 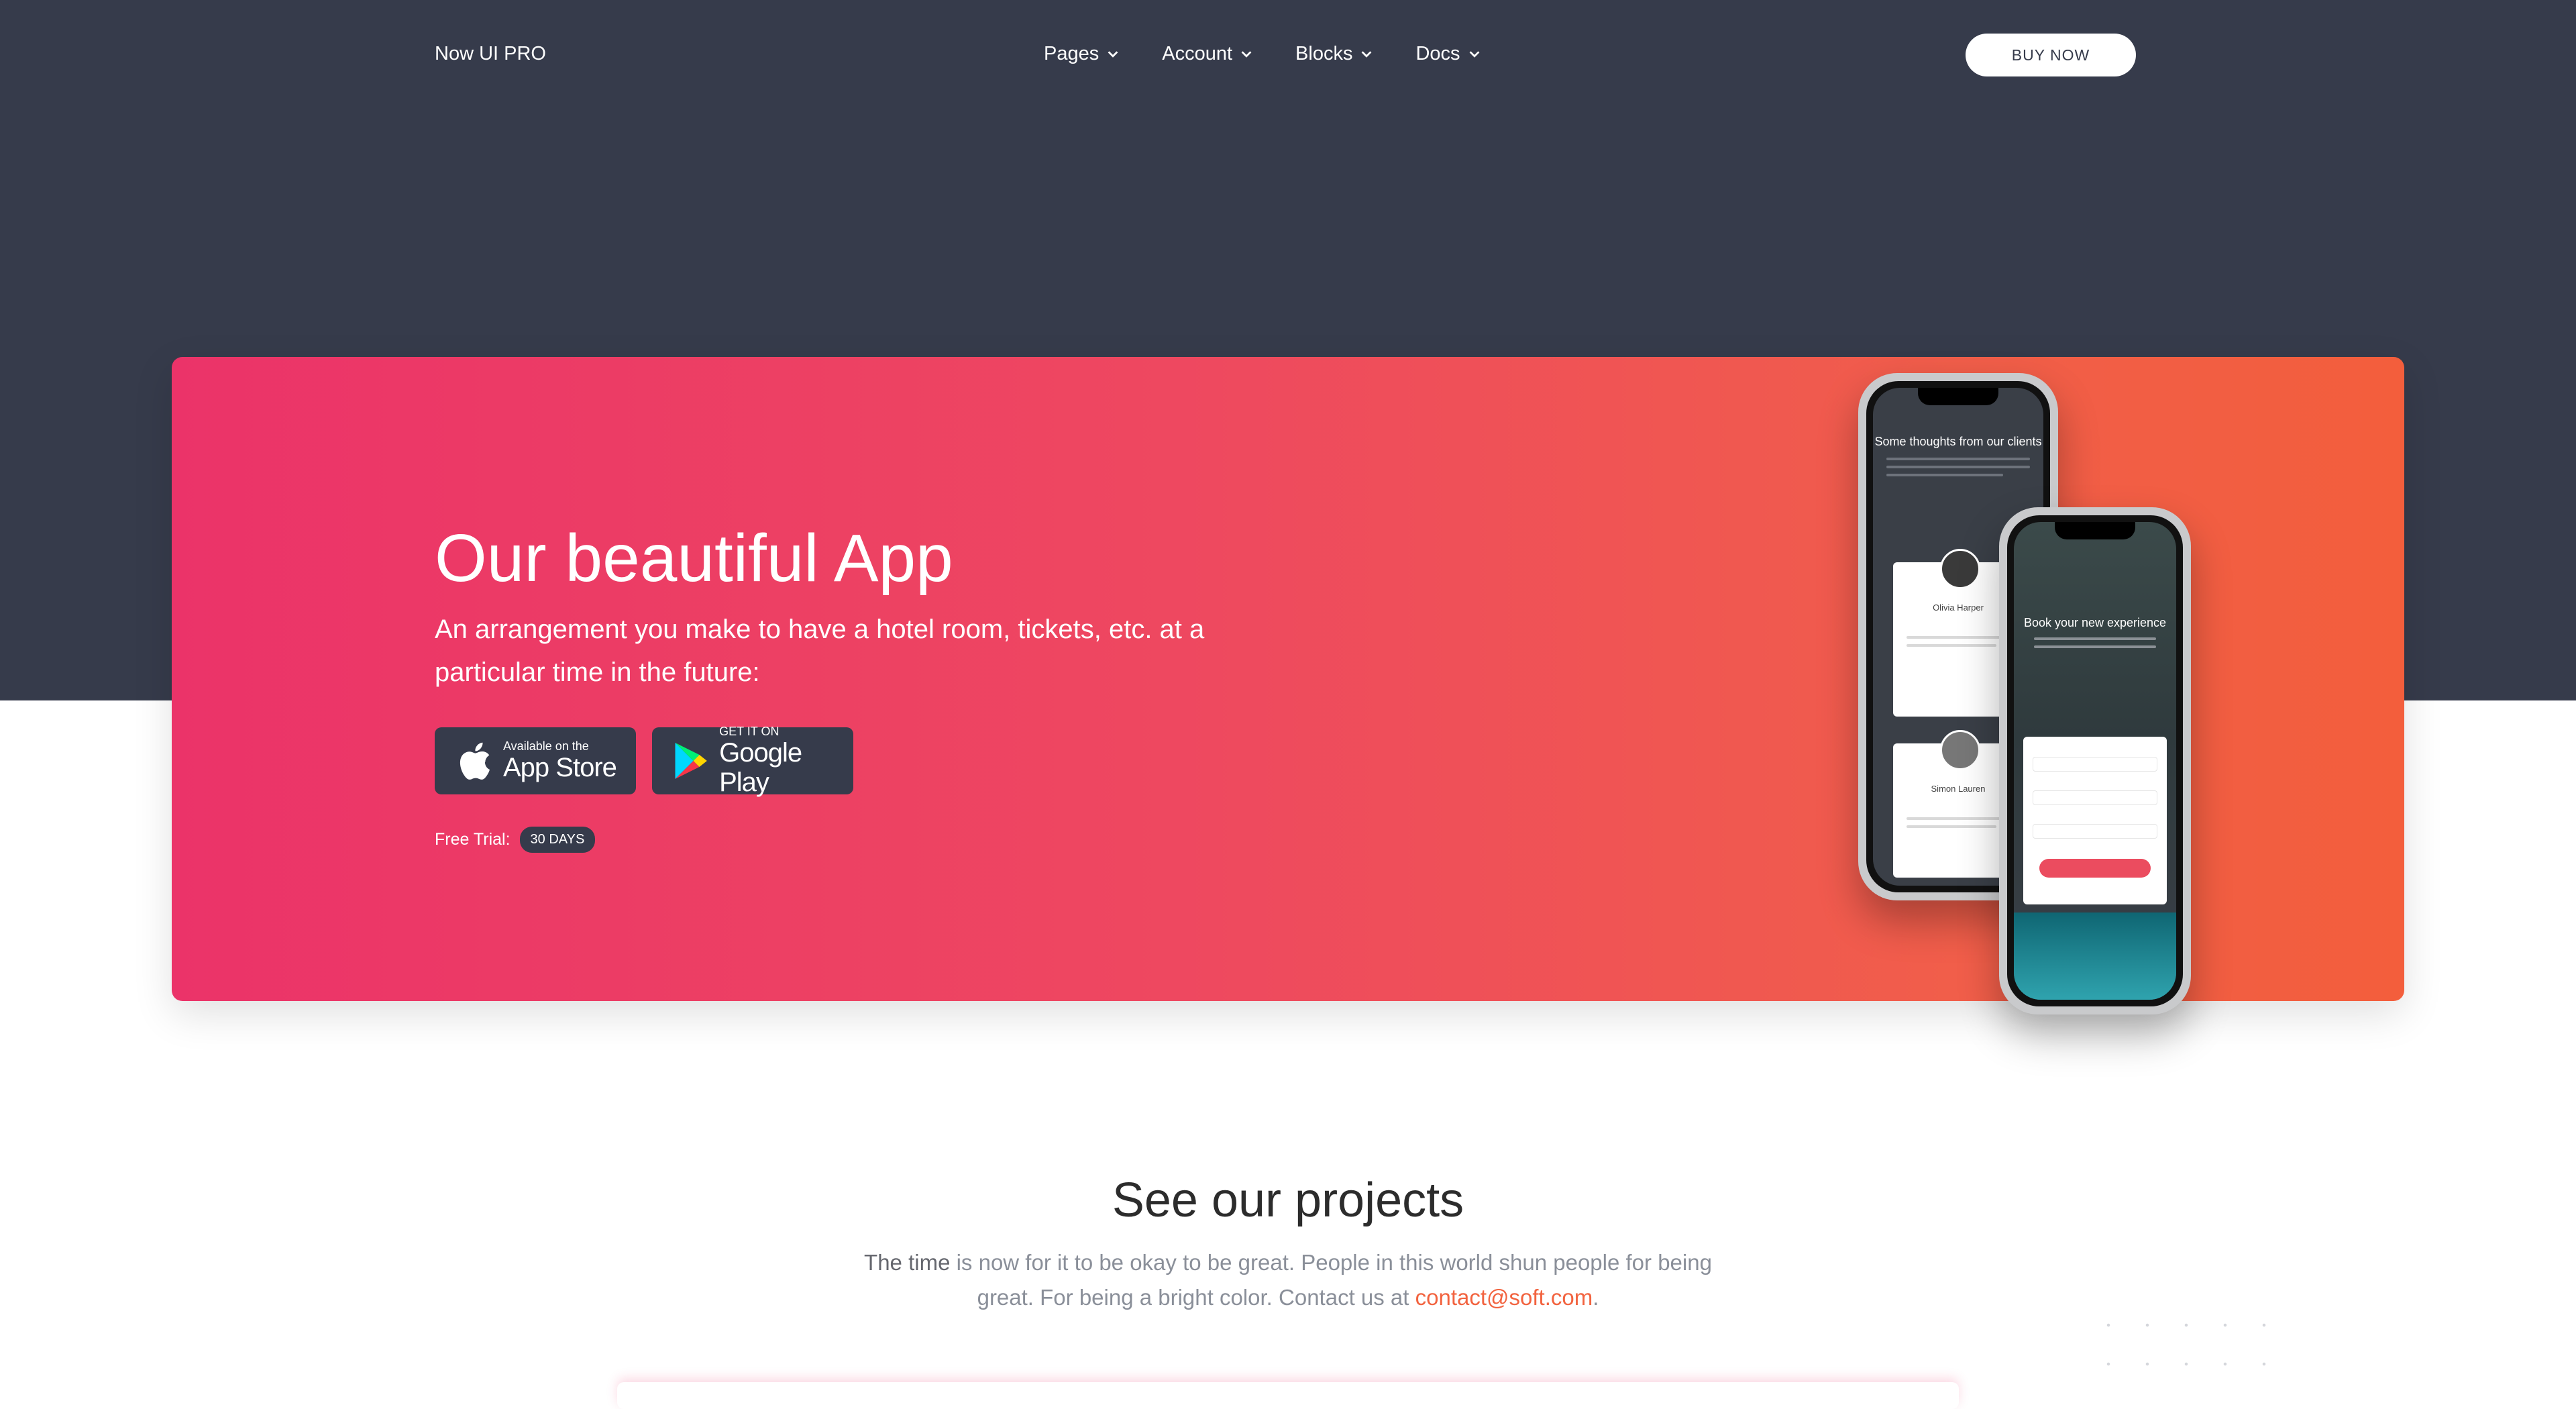 I want to click on phone-mockup-booking: Book your new experience, so click(x=2095, y=760).